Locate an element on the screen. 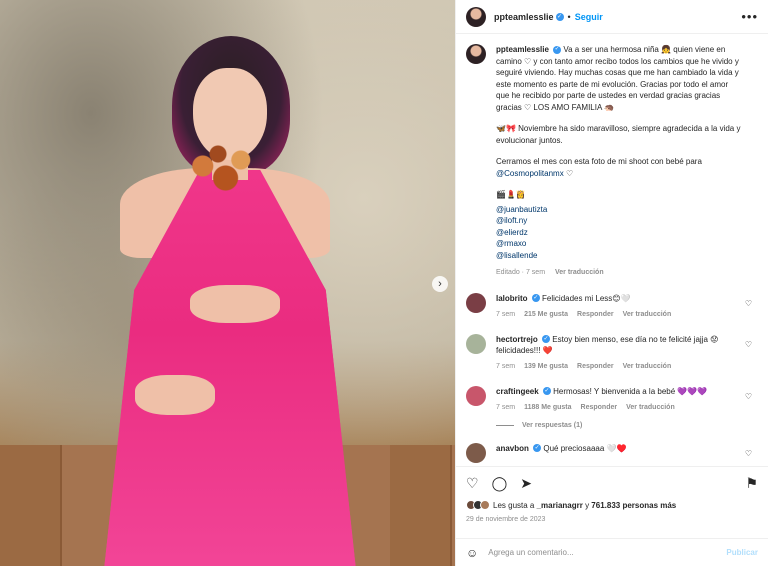 The width and height of the screenshot is (768, 566). carousel-next-button: › is located at coordinates (440, 284).